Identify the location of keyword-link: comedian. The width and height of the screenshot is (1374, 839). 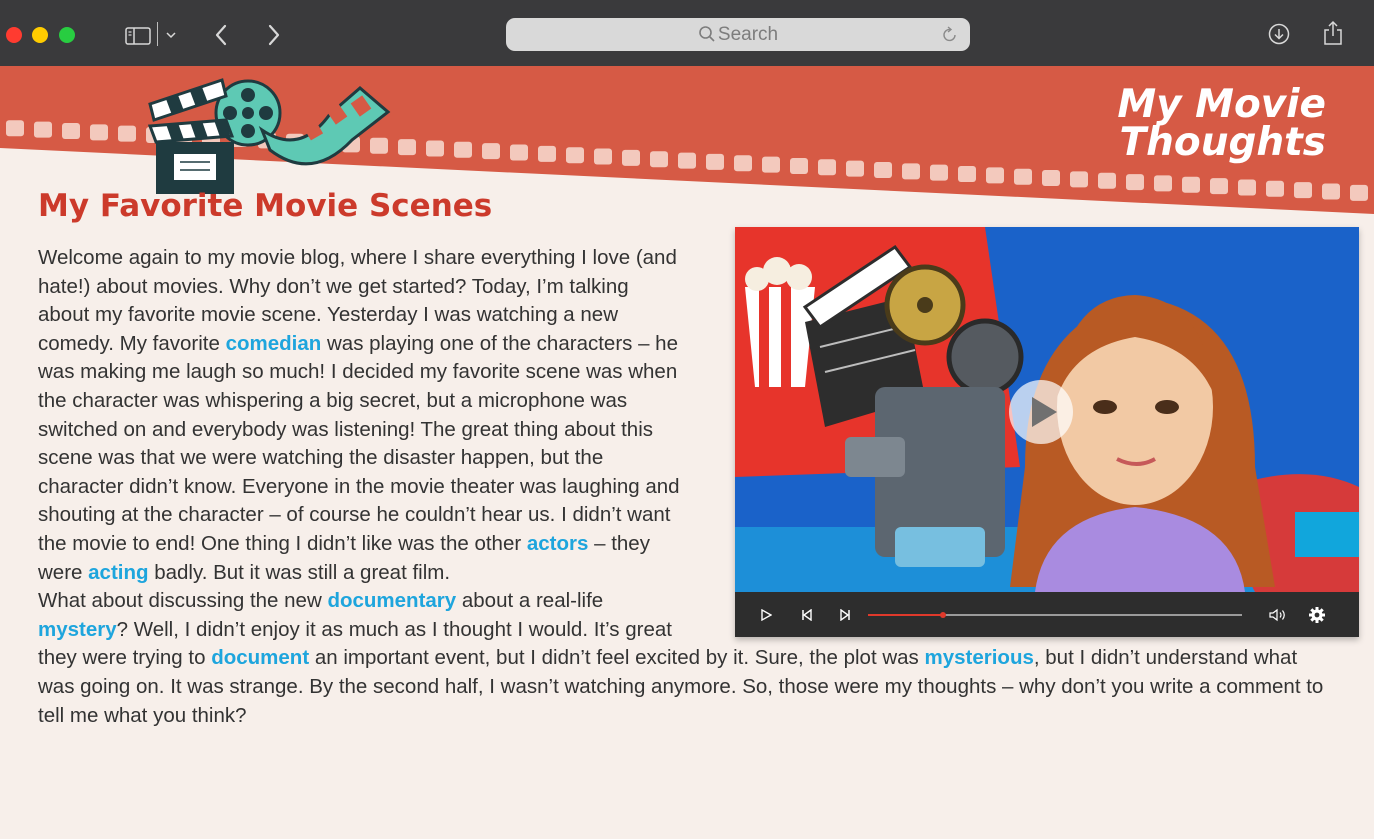
(274, 343).